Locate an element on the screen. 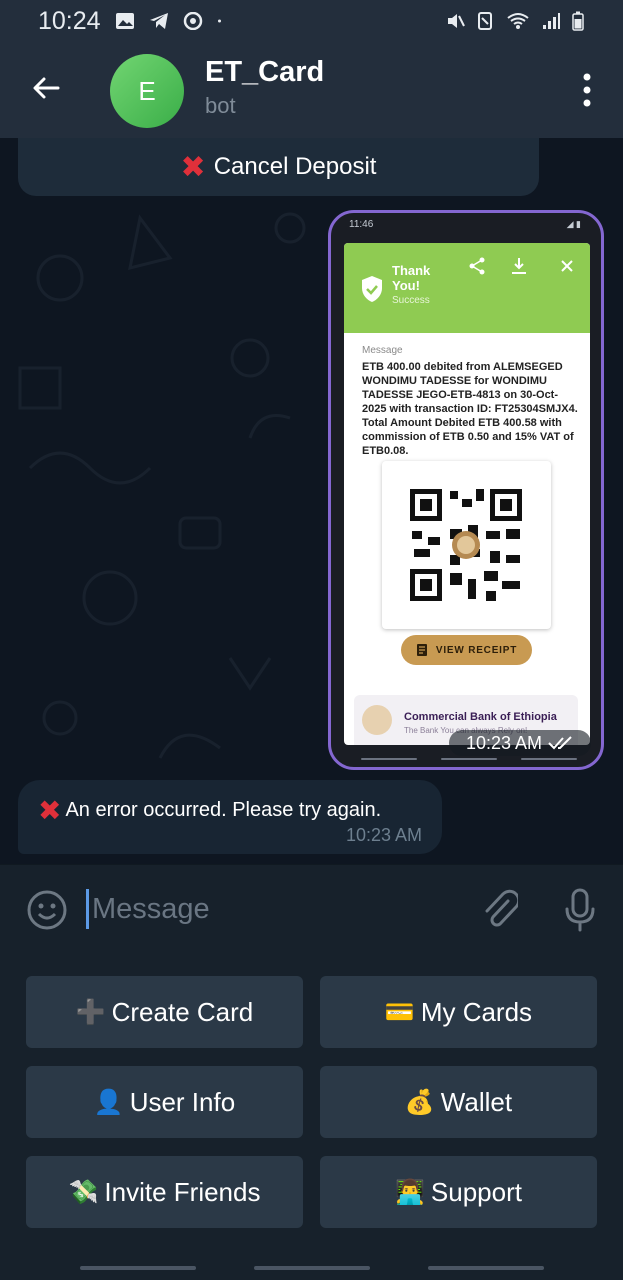 Image resolution: width=623 pixels, height=1280 pixels. success-banner: Thank You! Success is located at coordinates (467, 288).